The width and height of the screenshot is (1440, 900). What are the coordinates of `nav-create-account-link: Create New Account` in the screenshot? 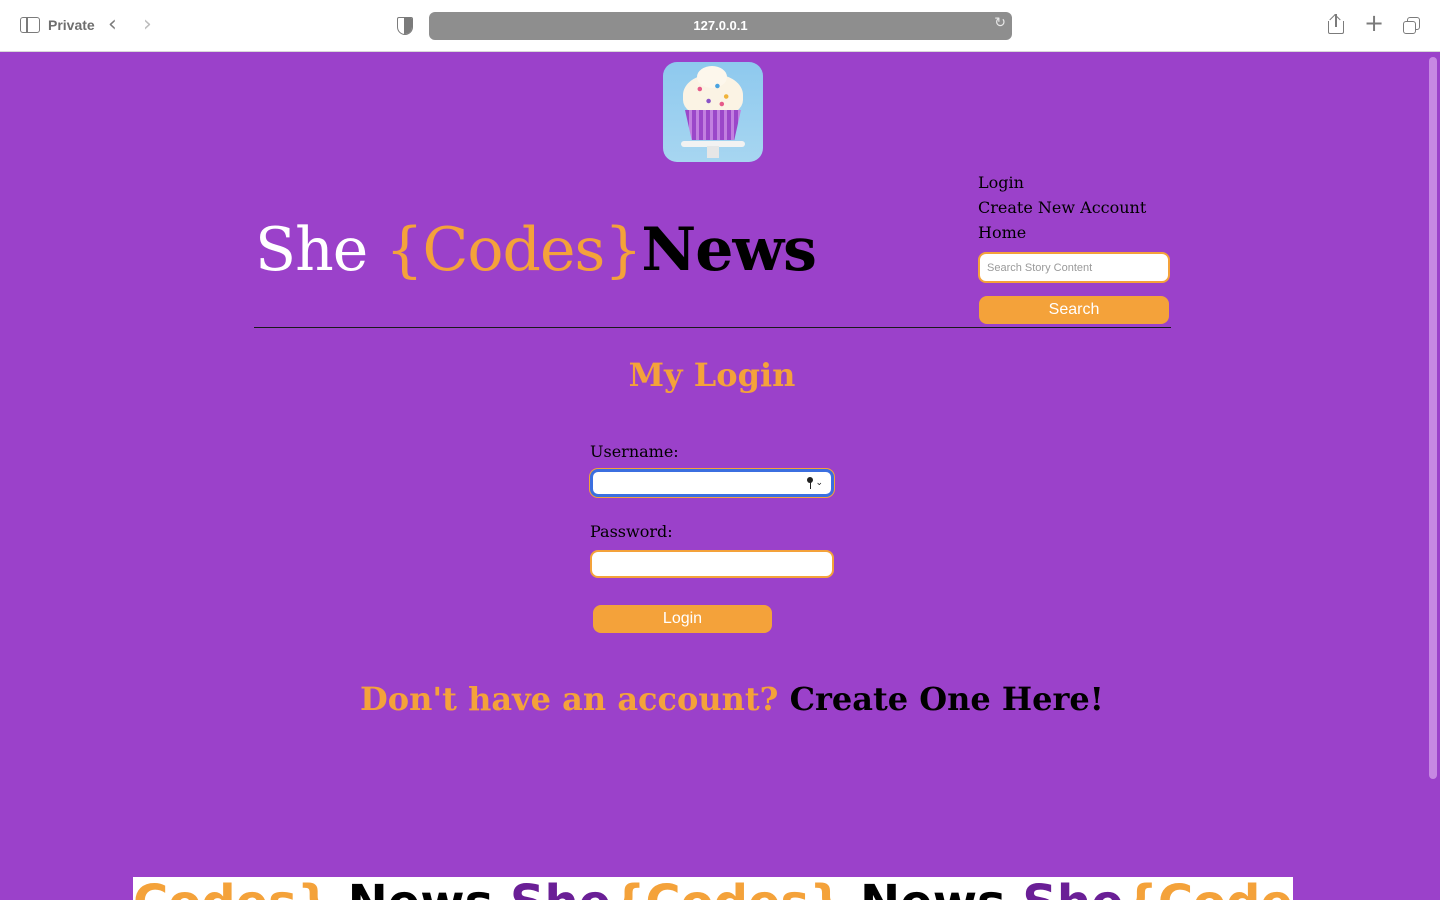 It's located at (1062, 207).